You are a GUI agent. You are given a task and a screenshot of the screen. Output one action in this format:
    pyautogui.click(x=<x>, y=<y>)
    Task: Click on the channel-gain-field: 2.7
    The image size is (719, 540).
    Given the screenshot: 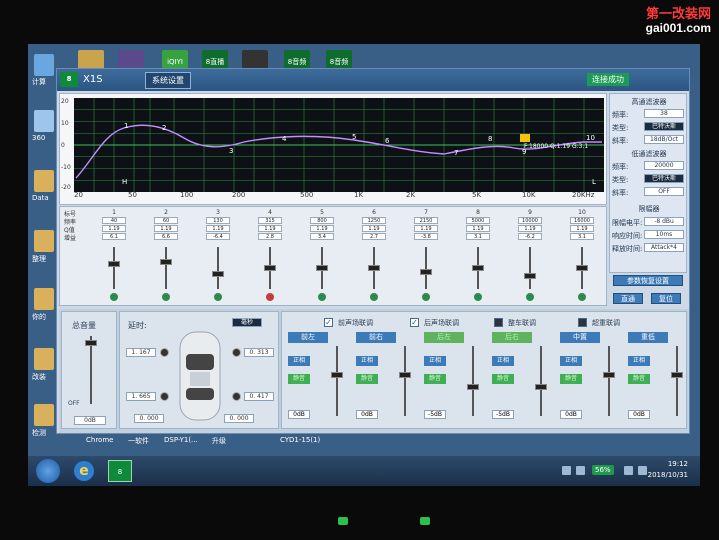 What is the action you would take?
    pyautogui.click(x=374, y=236)
    